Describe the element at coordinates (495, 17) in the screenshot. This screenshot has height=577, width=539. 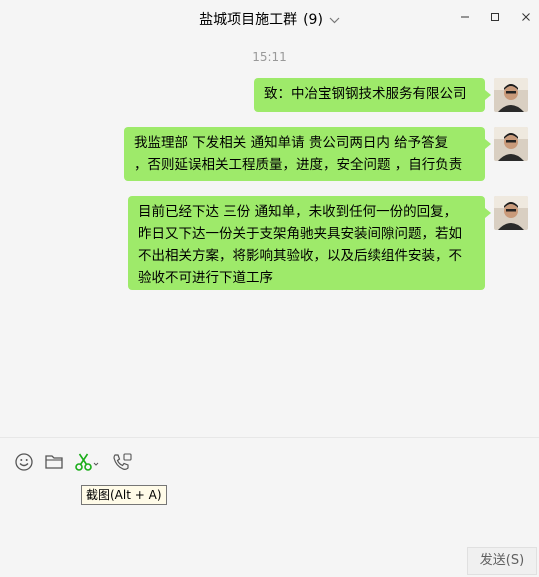
I see `maximize-button` at that location.